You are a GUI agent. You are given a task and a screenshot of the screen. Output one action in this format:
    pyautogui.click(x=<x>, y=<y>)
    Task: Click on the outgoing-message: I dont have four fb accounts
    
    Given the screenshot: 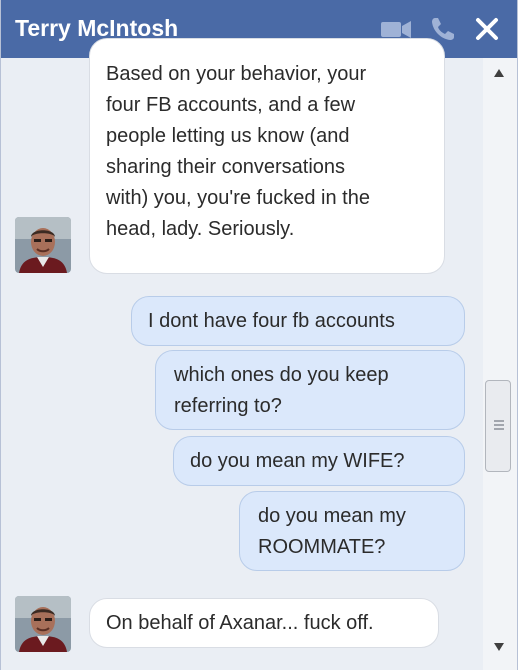 What is the action you would take?
    pyautogui.click(x=298, y=321)
    